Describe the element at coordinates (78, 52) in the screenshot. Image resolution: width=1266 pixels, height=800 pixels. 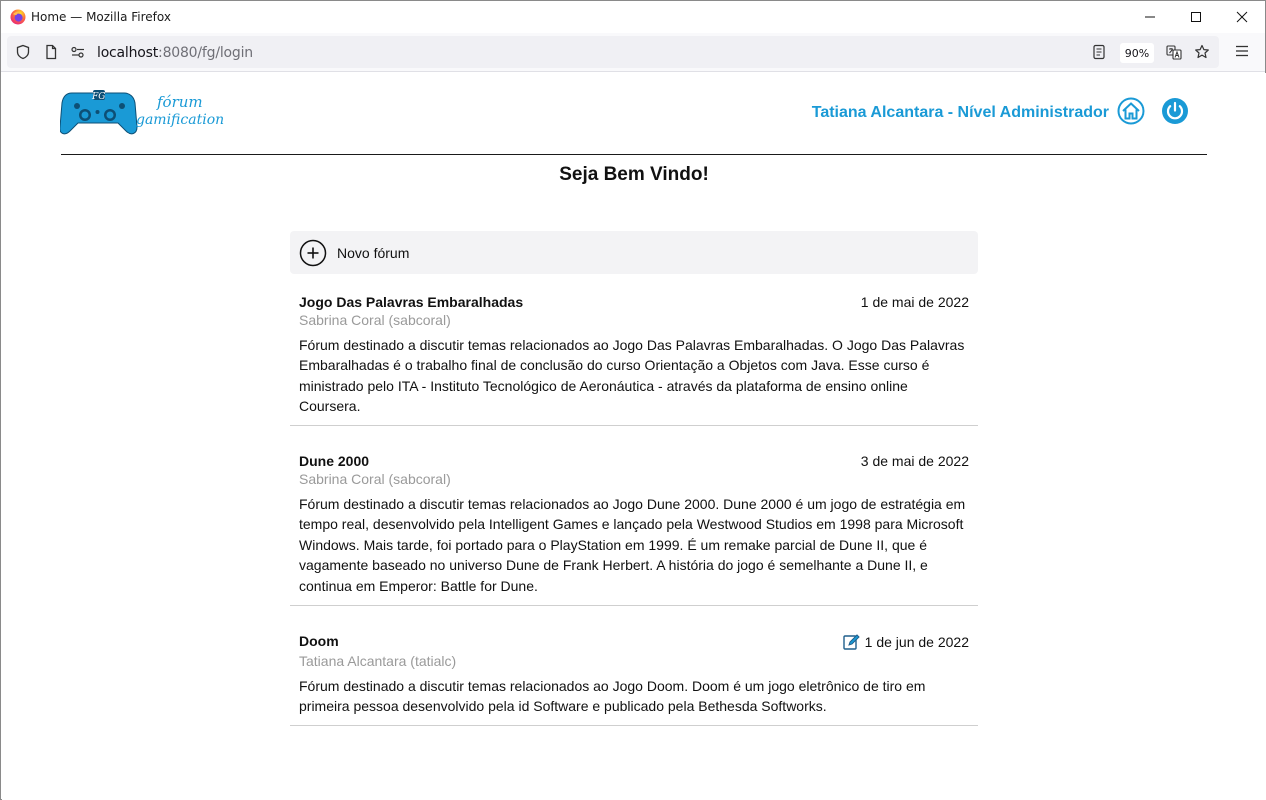
I see `permissions-icon` at that location.